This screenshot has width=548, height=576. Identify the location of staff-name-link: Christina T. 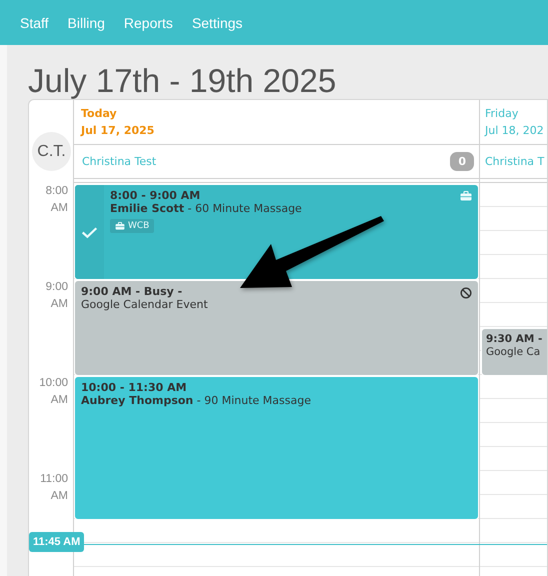
(514, 161).